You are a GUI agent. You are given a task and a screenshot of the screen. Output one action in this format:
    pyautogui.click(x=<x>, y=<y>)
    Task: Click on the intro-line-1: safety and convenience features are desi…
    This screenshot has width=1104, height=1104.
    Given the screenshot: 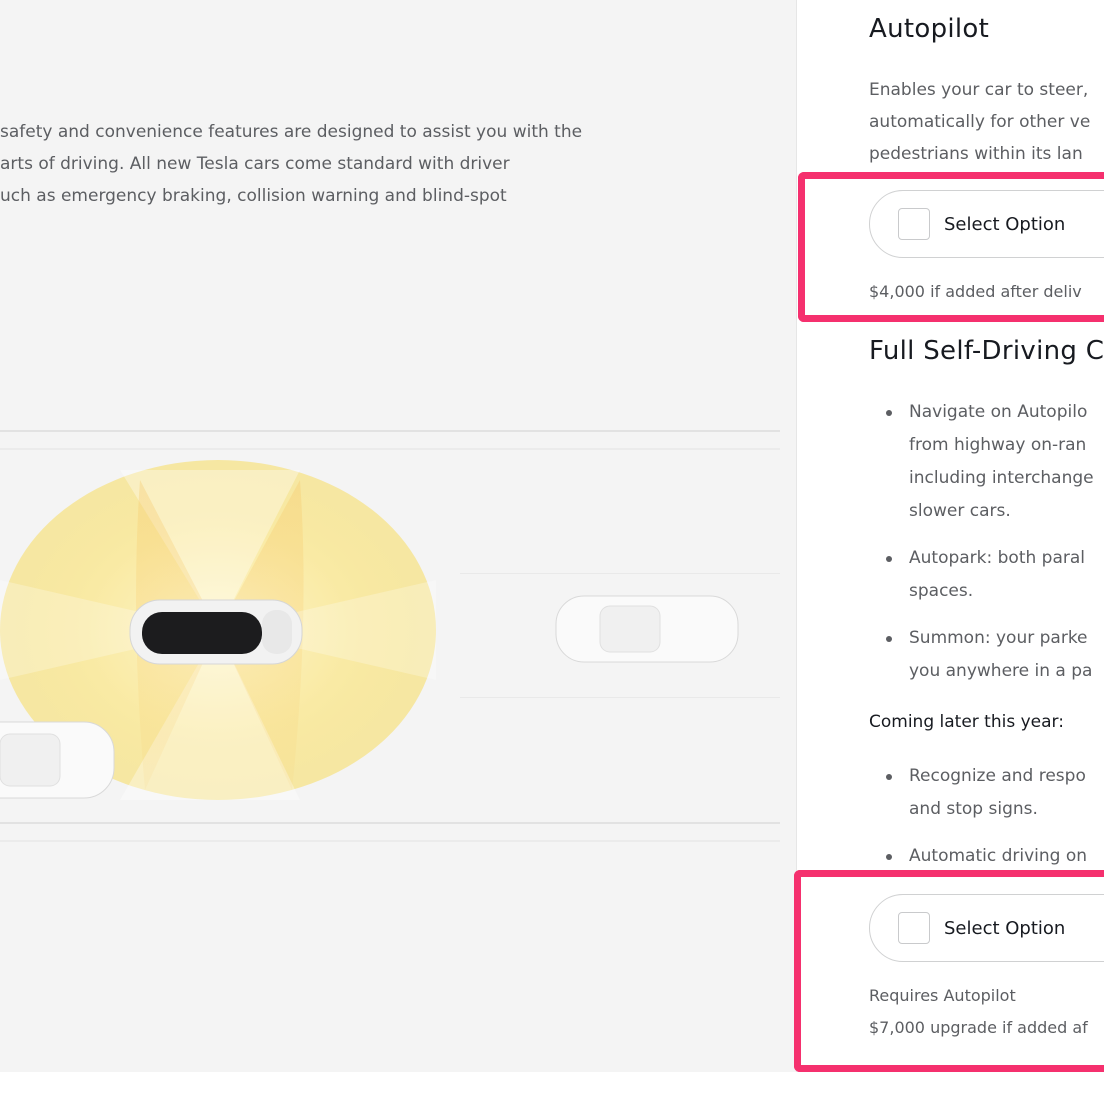 What is the action you would take?
    pyautogui.click(x=291, y=132)
    